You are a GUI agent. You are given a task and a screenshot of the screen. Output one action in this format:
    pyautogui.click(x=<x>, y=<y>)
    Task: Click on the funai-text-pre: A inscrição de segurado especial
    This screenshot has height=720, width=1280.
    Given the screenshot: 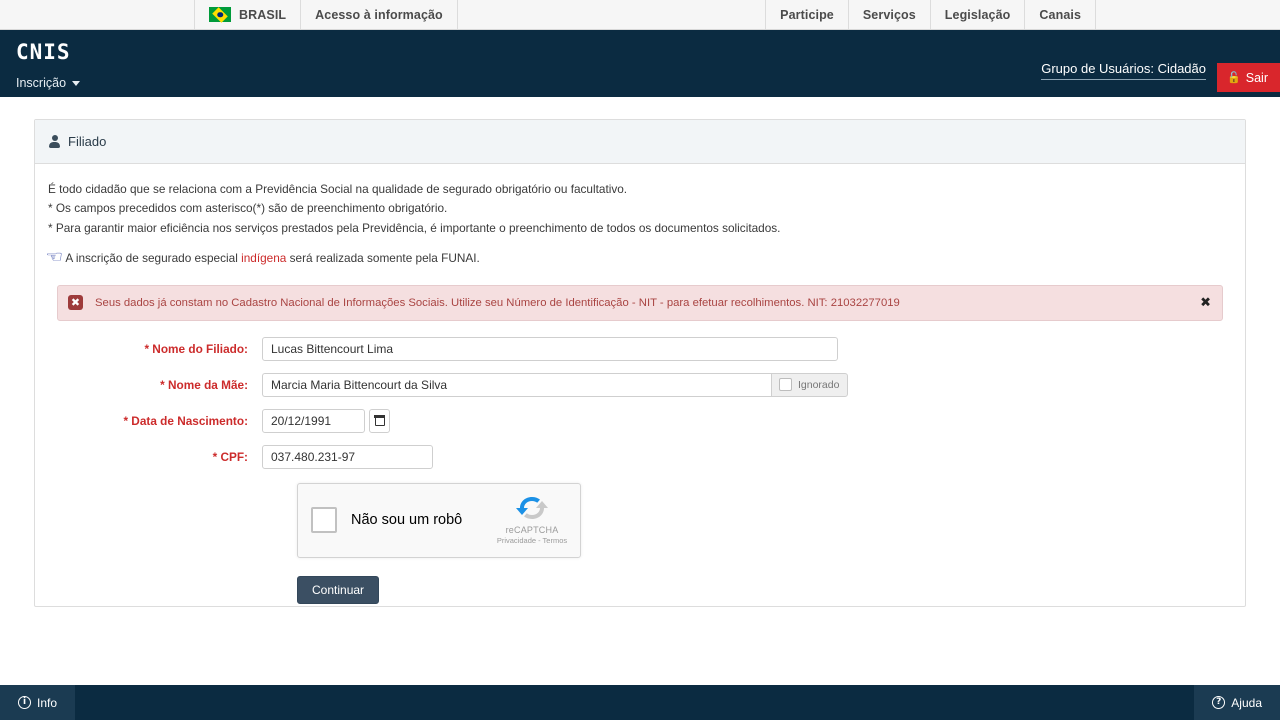 What is the action you would take?
    pyautogui.click(x=153, y=257)
    